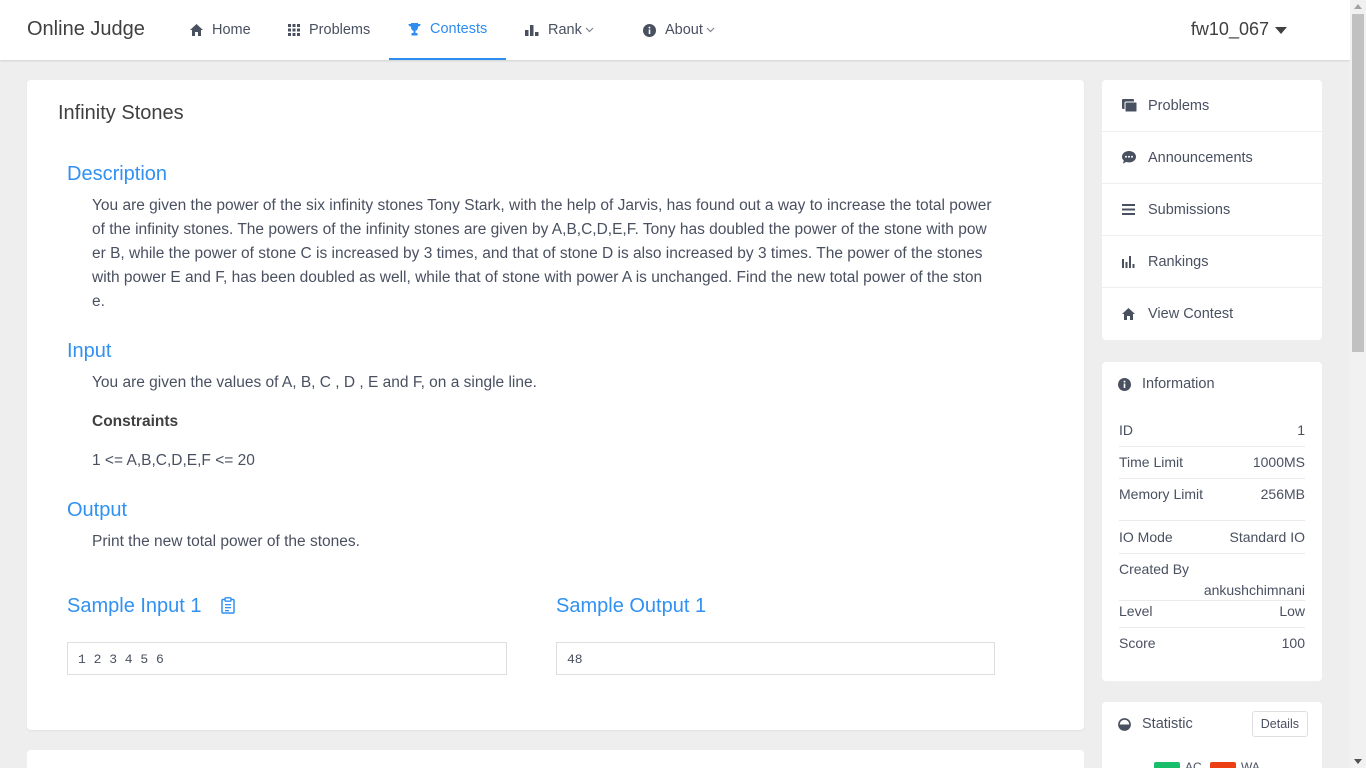 The width and height of the screenshot is (1366, 768). Describe the element at coordinates (1126, 430) in the screenshot. I see `info-id-label: ID` at that location.